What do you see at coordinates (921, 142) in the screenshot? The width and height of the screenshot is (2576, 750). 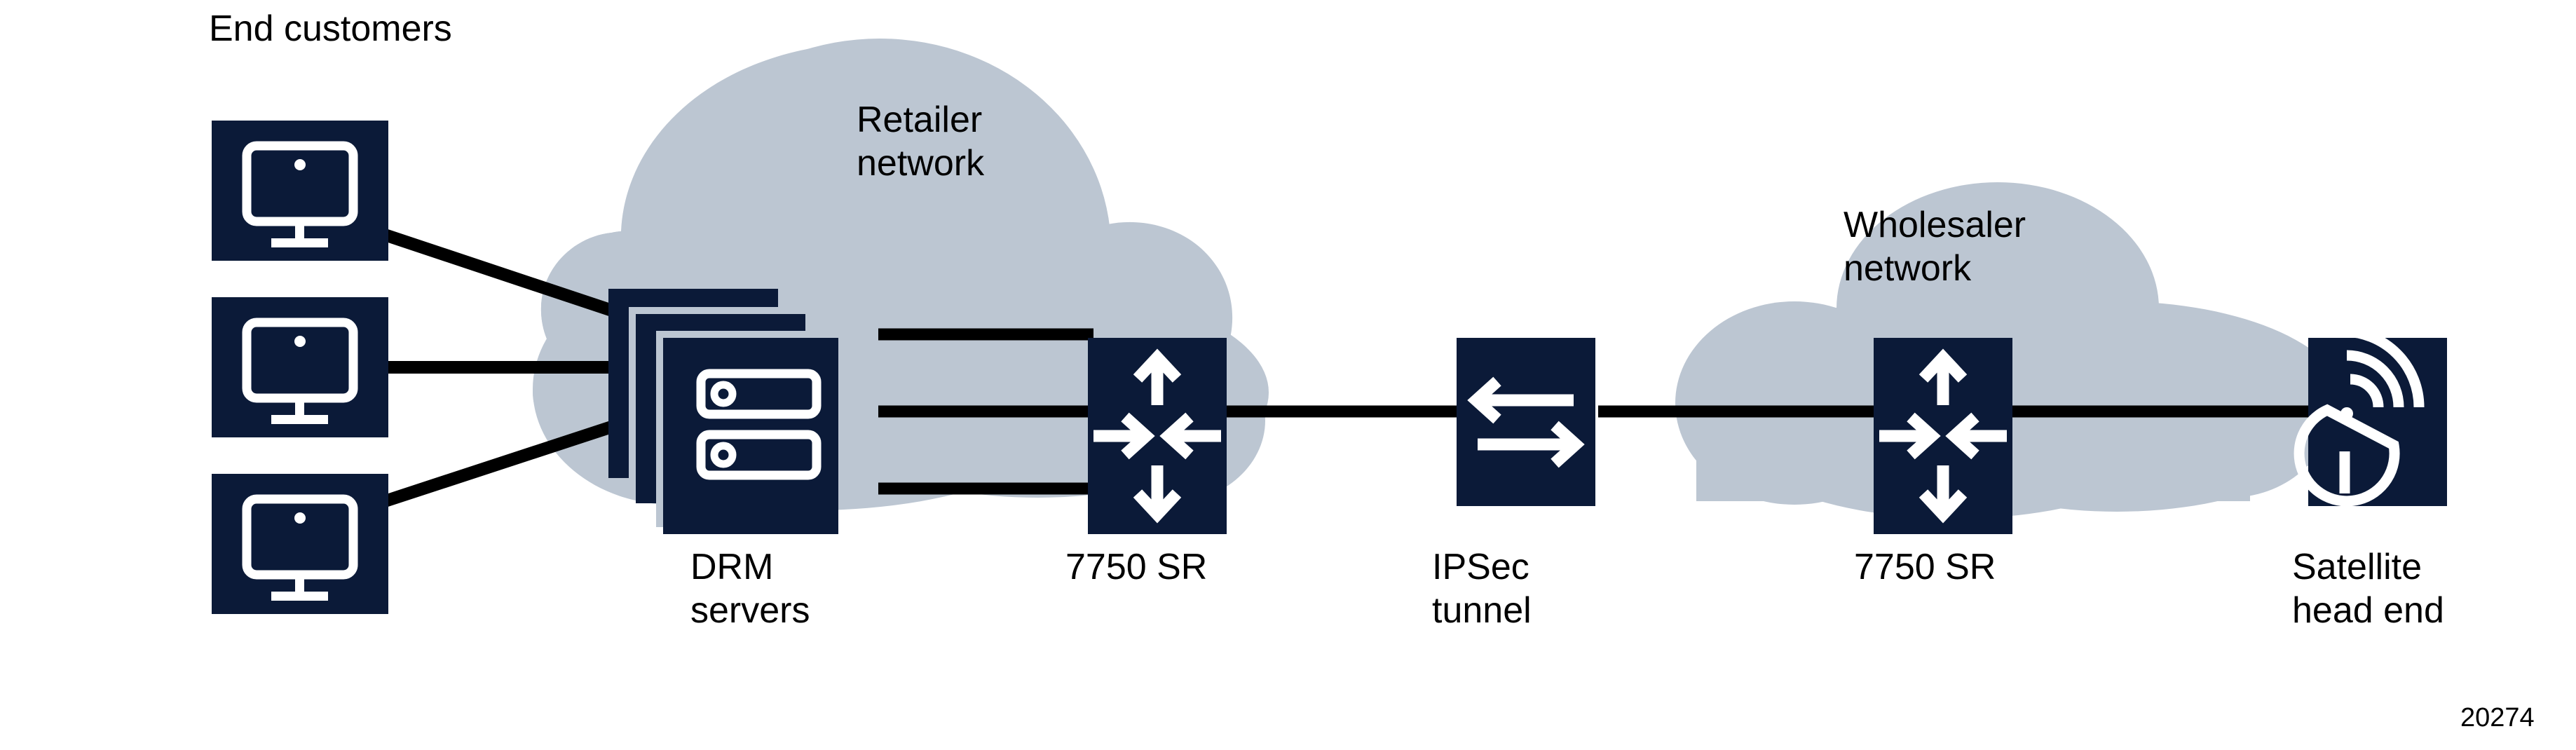 I see `label-retailer-network: Retailer network` at bounding box center [921, 142].